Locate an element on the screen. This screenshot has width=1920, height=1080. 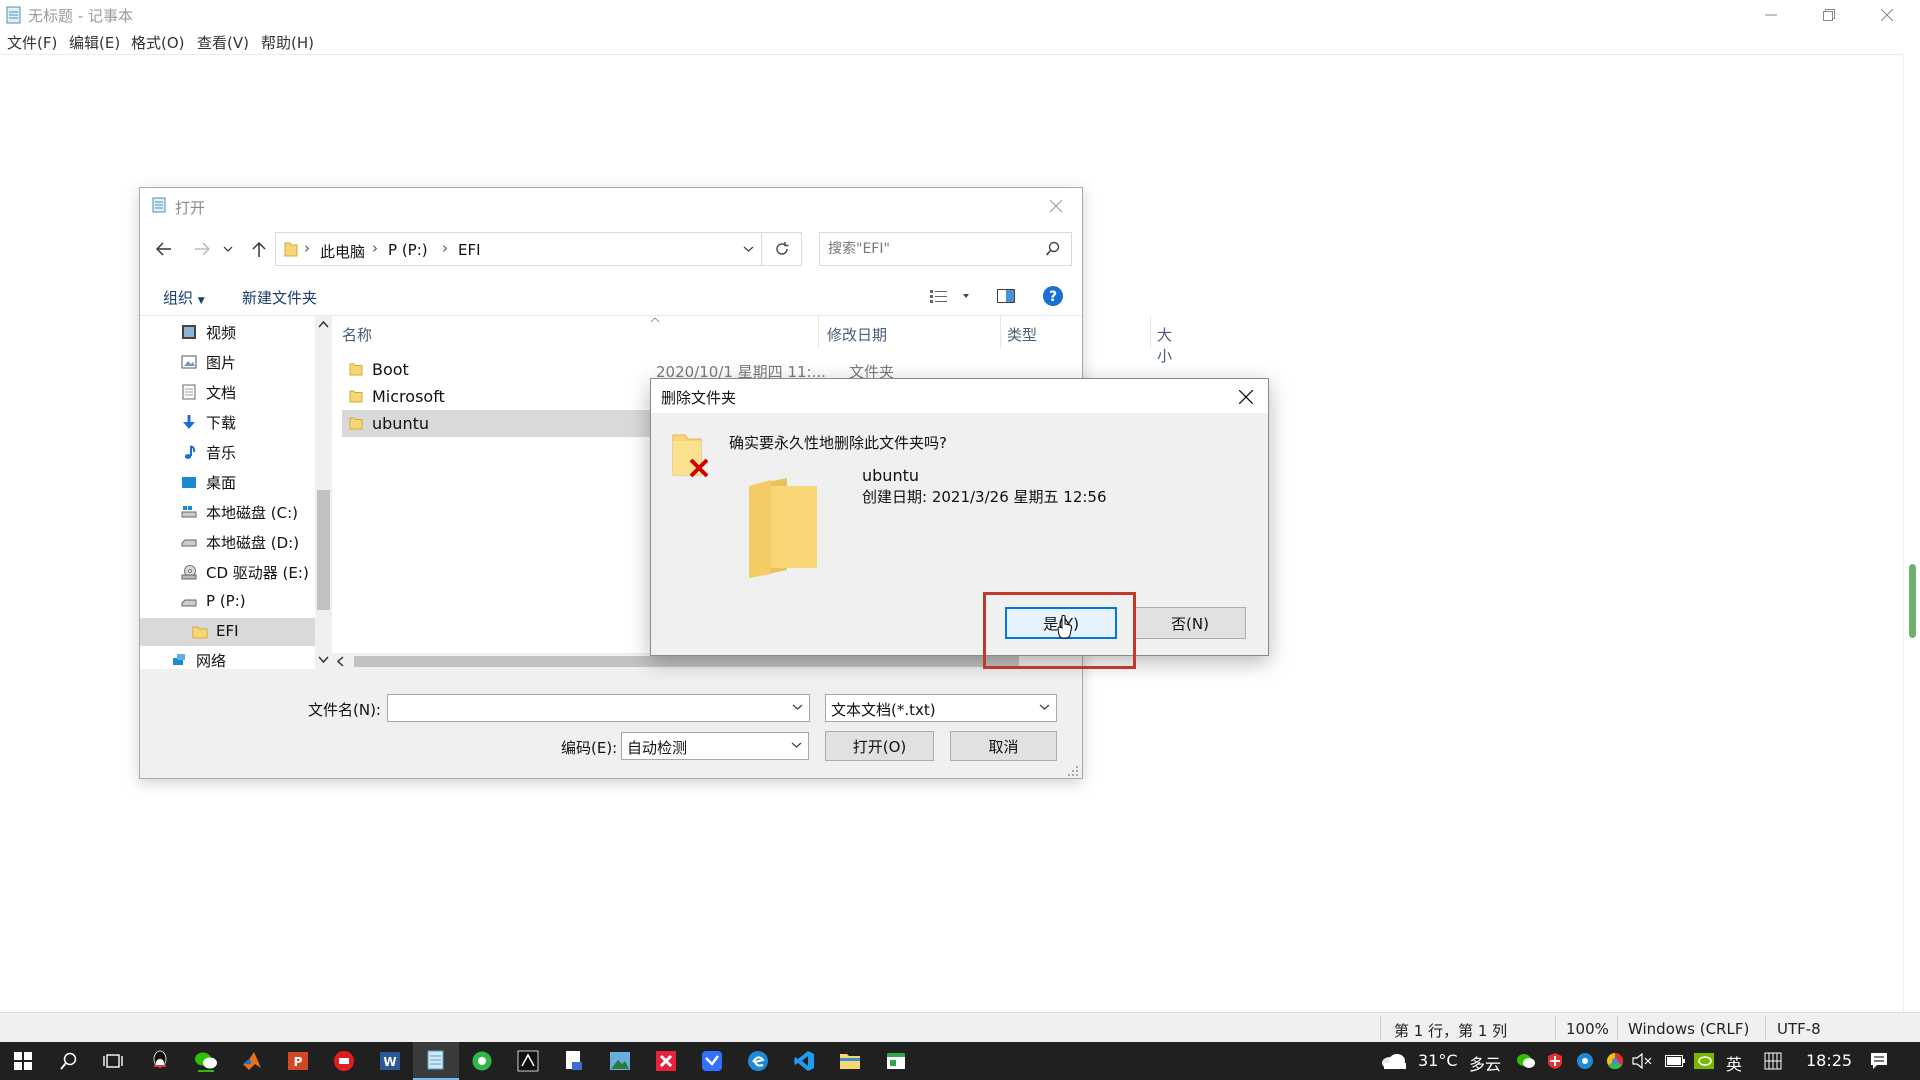
taskbar-app-window is located at coordinates (896, 1061).